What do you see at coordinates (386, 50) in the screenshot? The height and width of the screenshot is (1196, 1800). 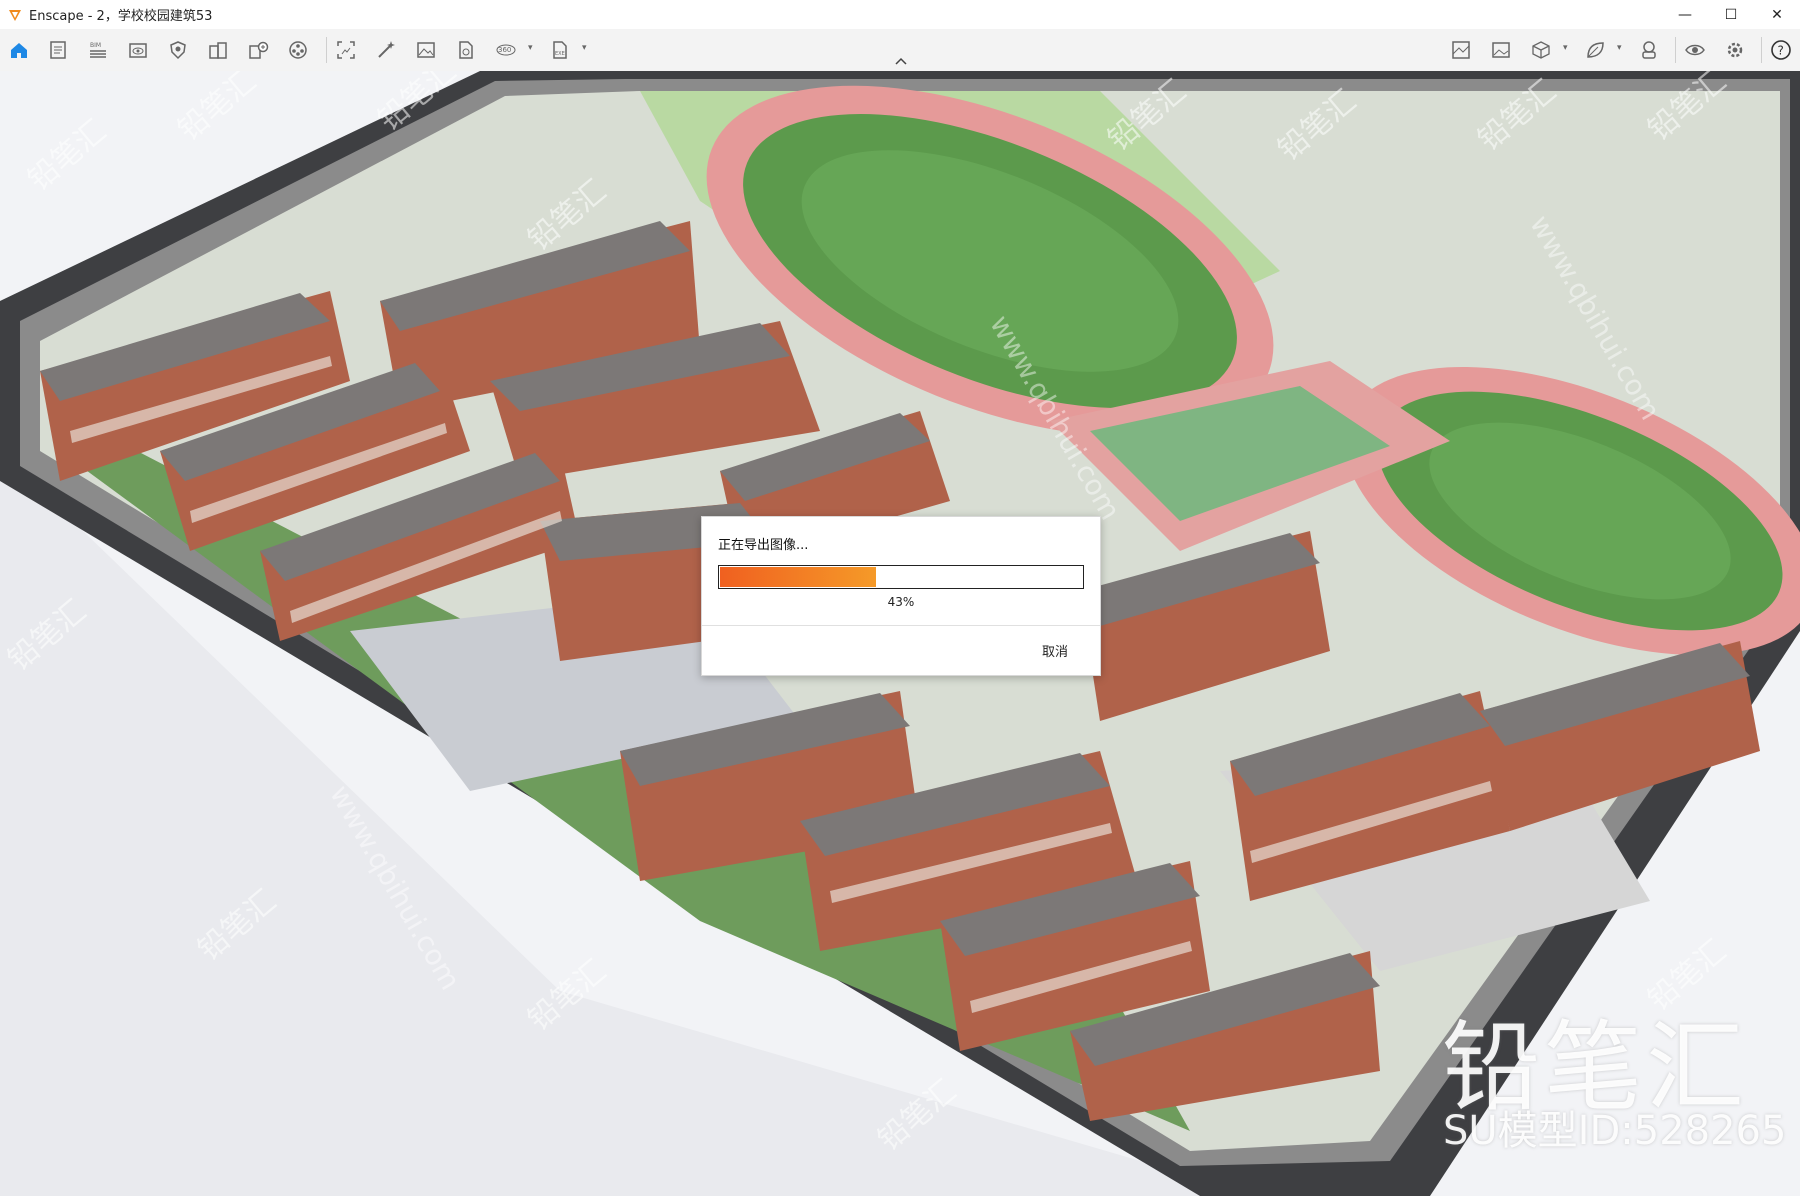 I see `magic-wand-icon` at bounding box center [386, 50].